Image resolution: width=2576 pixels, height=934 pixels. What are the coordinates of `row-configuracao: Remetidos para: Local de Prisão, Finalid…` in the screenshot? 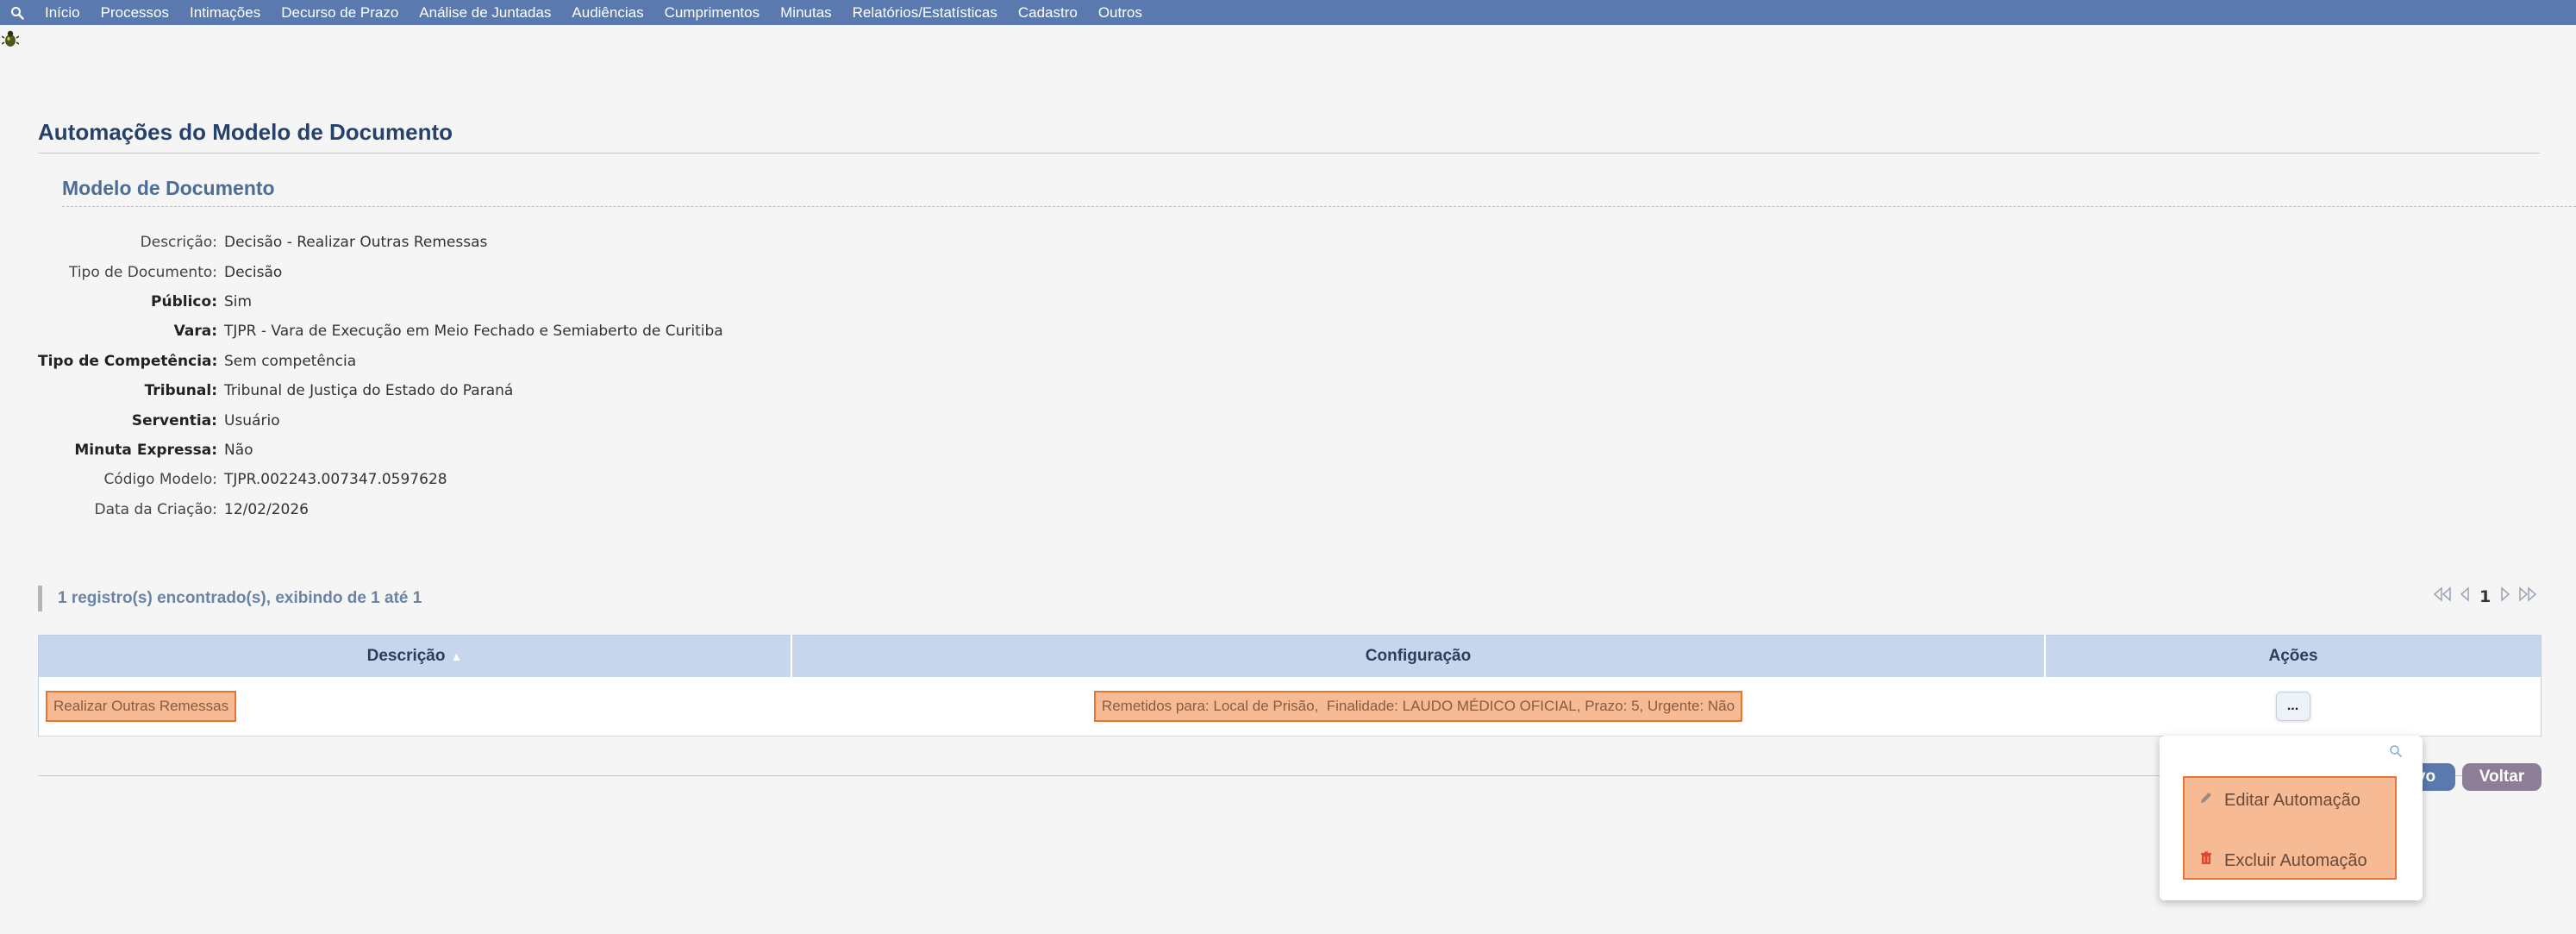 It's located at (1418, 707).